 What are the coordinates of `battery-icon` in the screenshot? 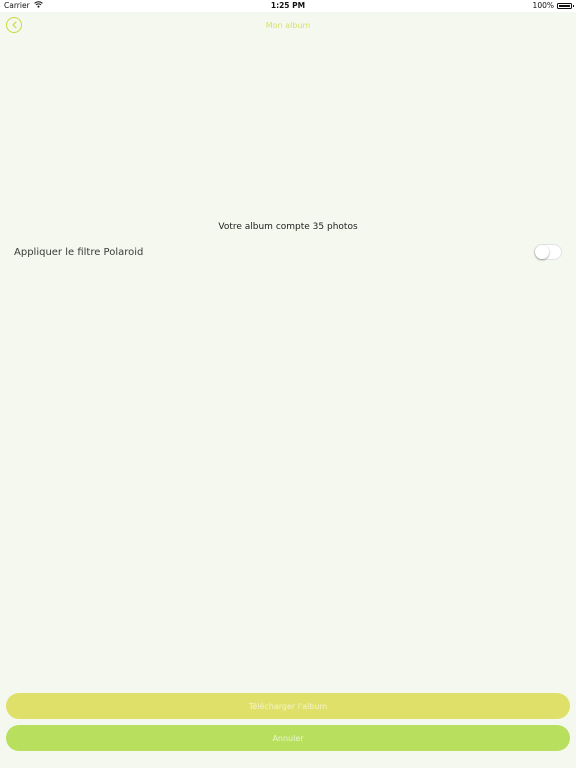 It's located at (565, 5).